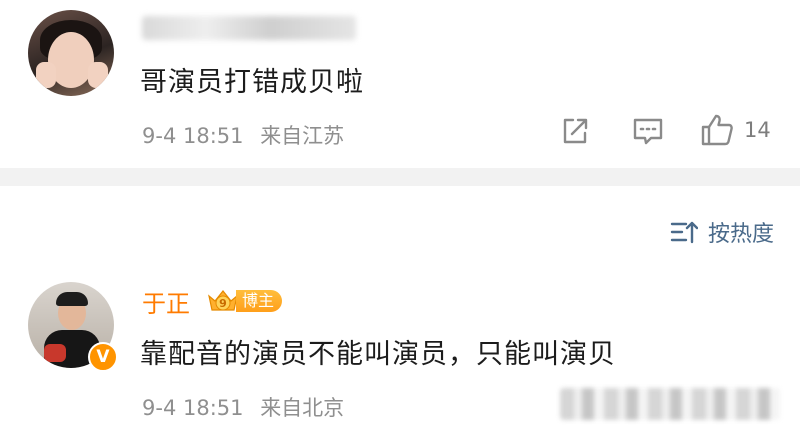 The image size is (800, 432). What do you see at coordinates (103, 357) in the screenshot?
I see `verified-badge: V` at bounding box center [103, 357].